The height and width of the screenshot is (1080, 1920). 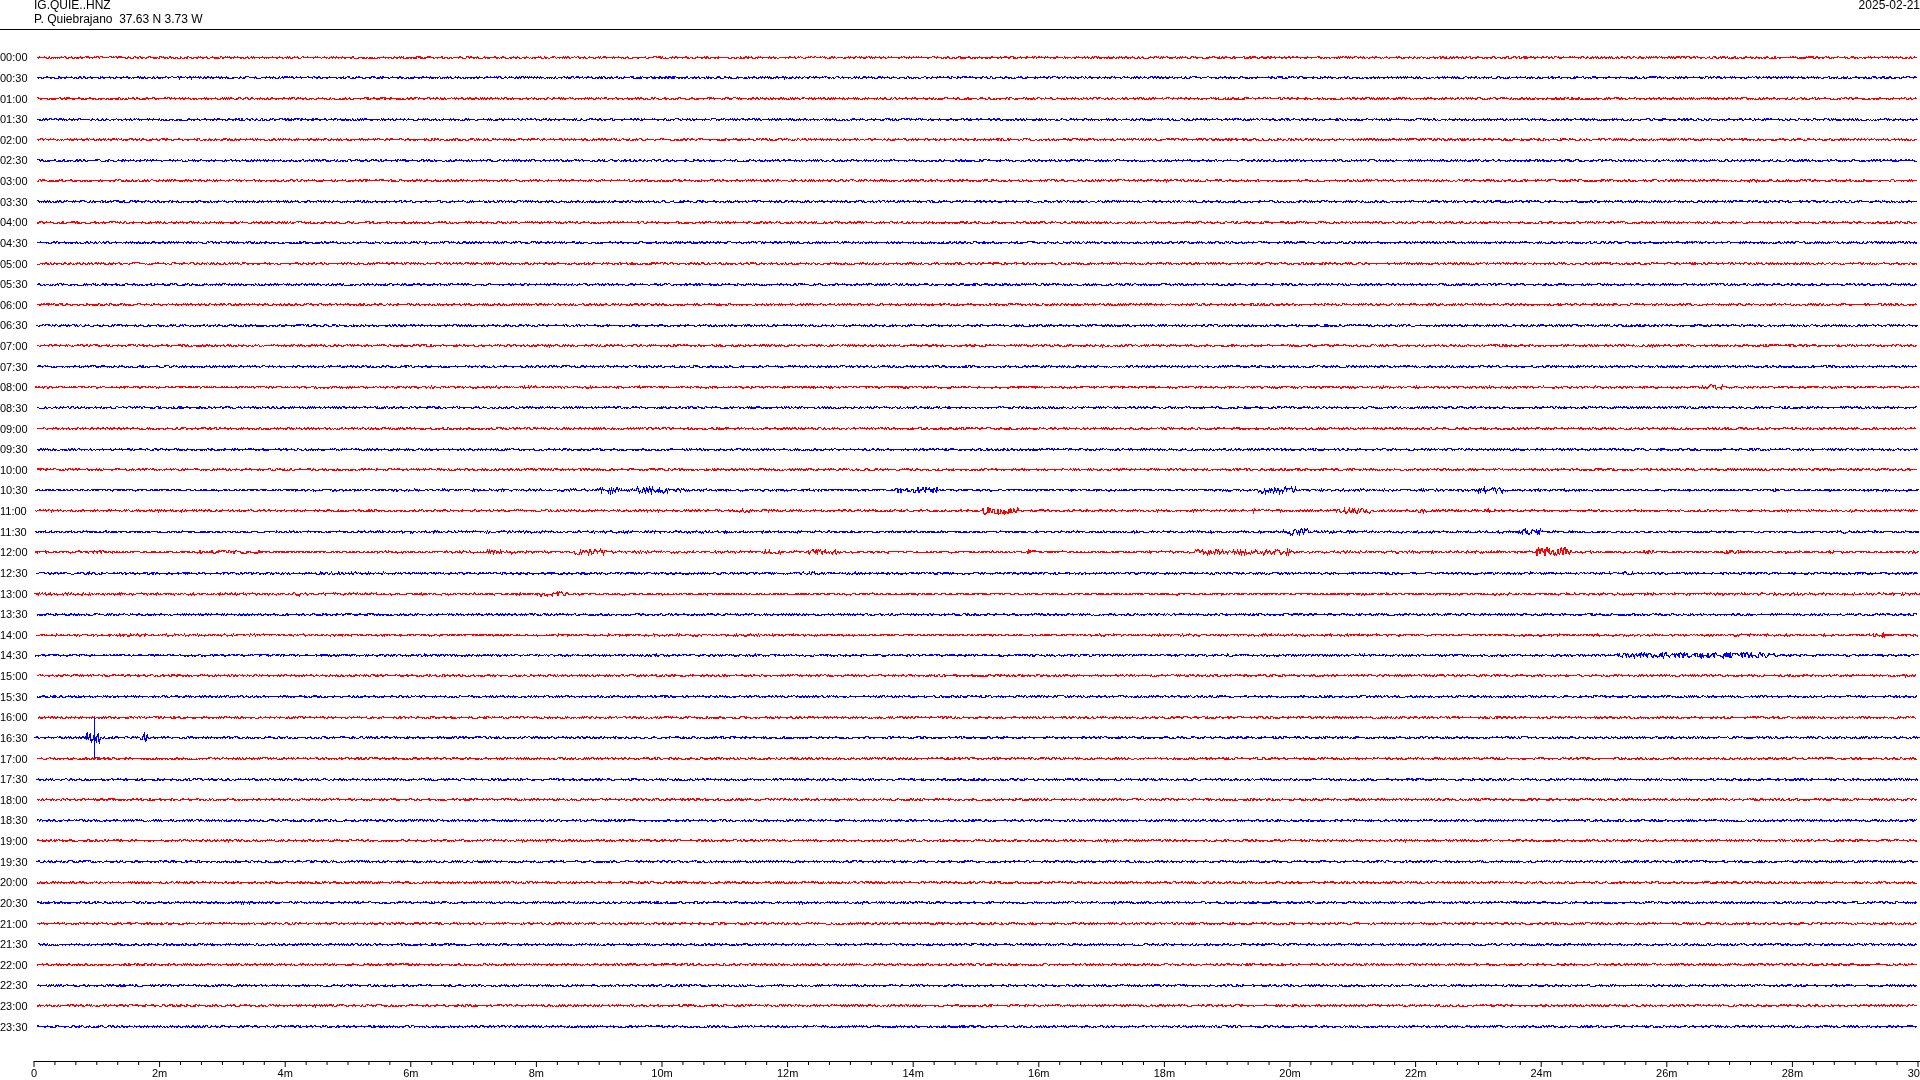 What do you see at coordinates (73, 6) in the screenshot?
I see `station-code: IG.QUIE..HNZ` at bounding box center [73, 6].